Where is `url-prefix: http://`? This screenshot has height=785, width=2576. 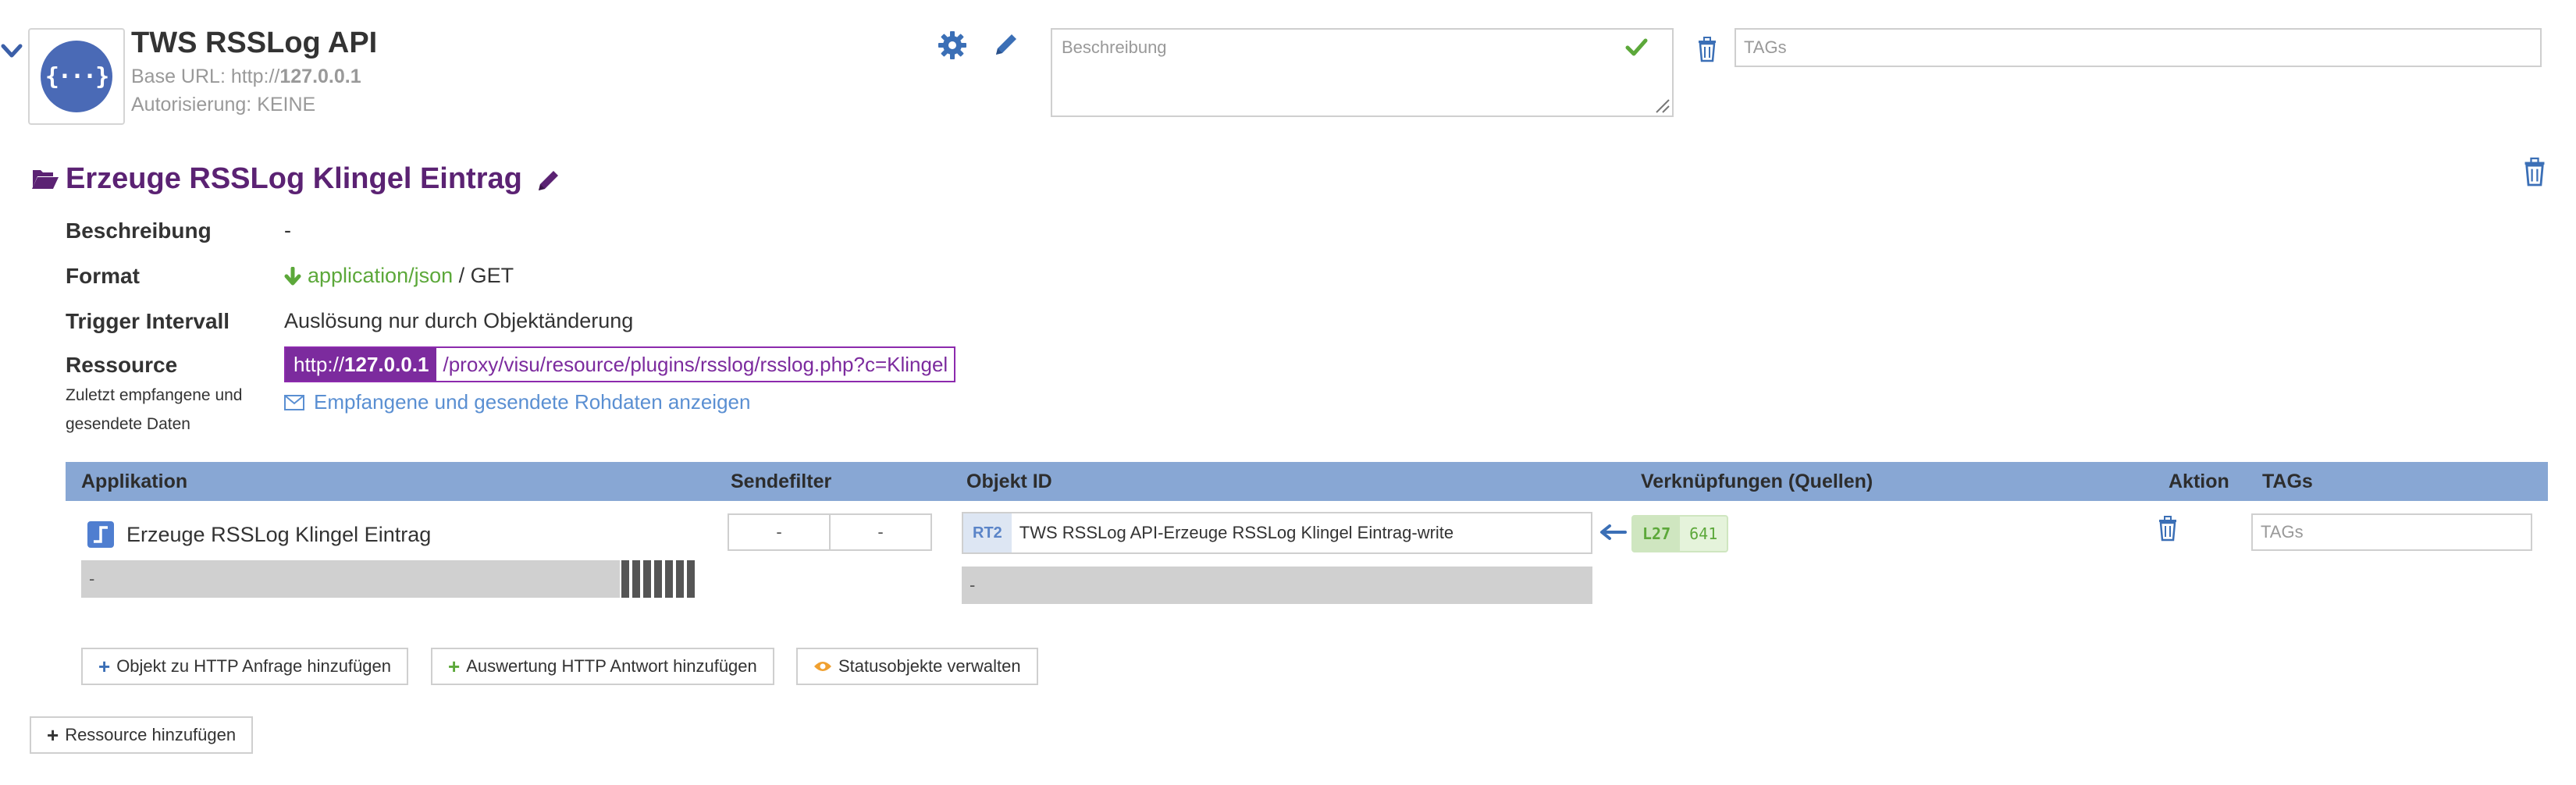 url-prefix: http:// is located at coordinates (319, 364).